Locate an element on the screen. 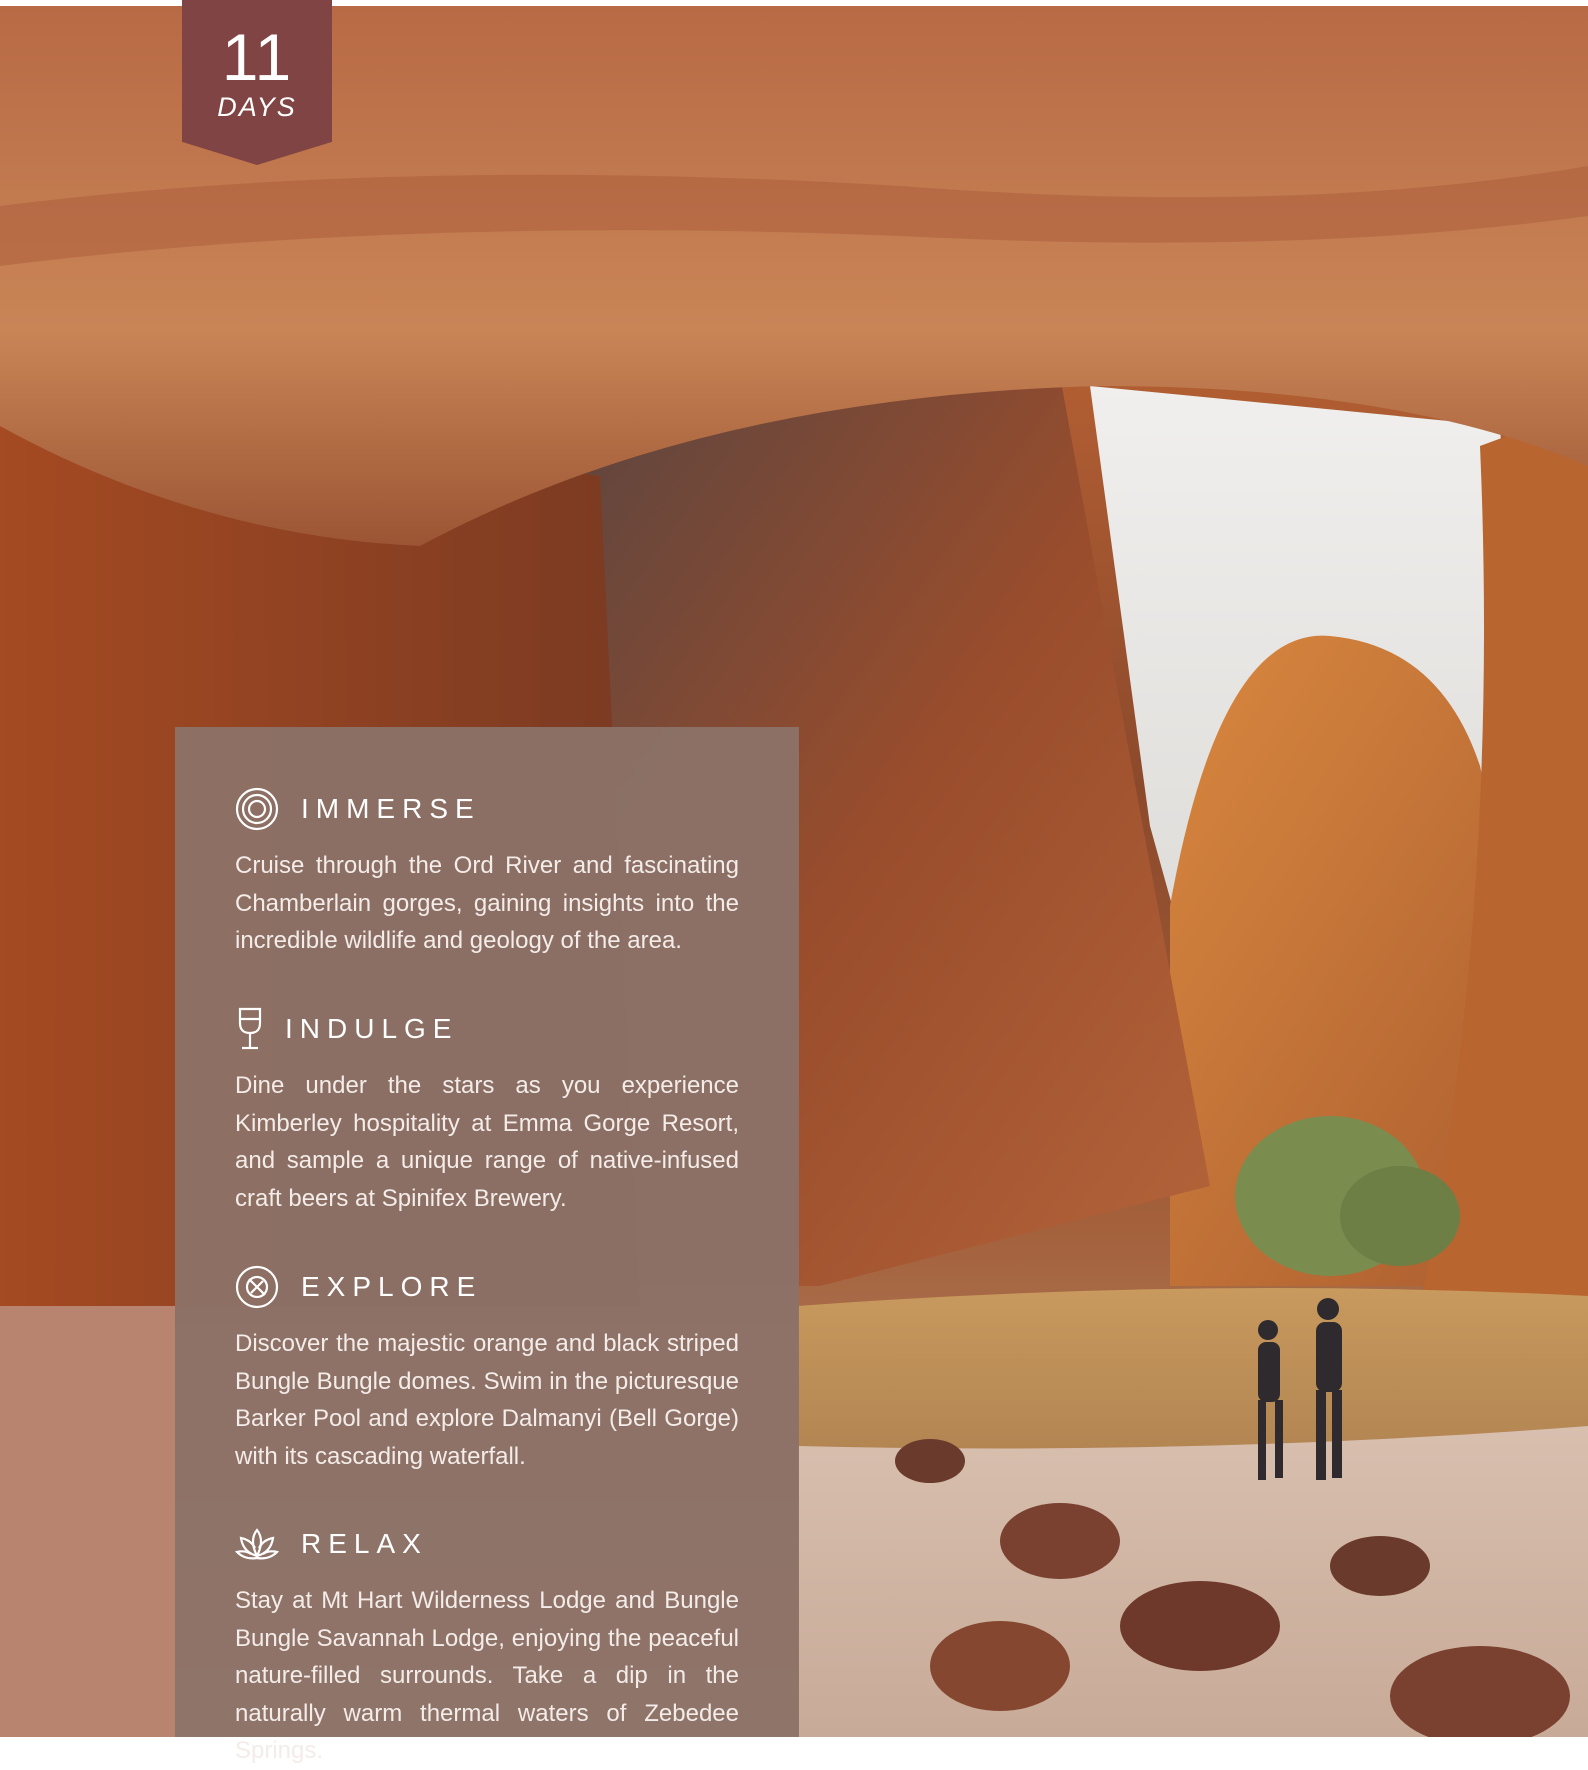 Image resolution: width=1588 pixels, height=1770 pixels. section-title: INDULGE is located at coordinates (372, 1028).